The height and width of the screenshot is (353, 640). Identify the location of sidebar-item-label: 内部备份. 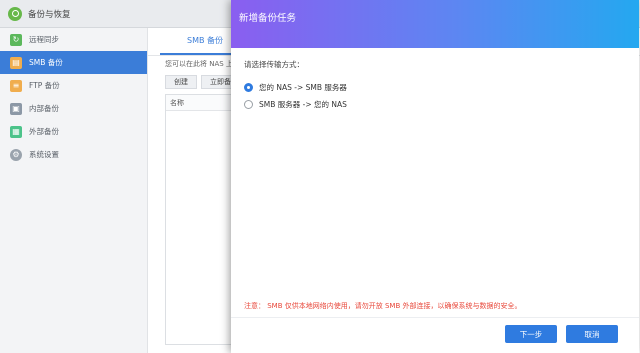
(44, 108).